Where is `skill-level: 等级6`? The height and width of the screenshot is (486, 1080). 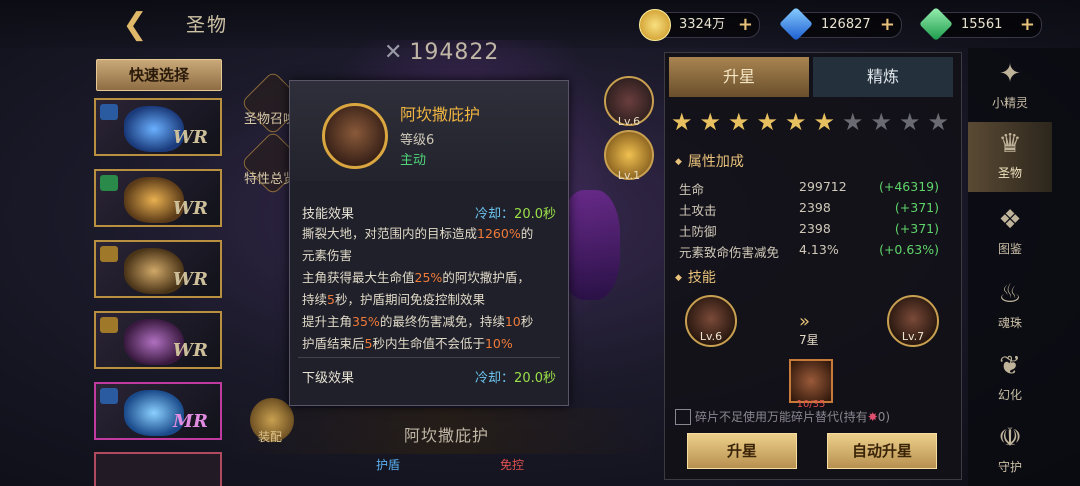 skill-level: 等级6 is located at coordinates (417, 140).